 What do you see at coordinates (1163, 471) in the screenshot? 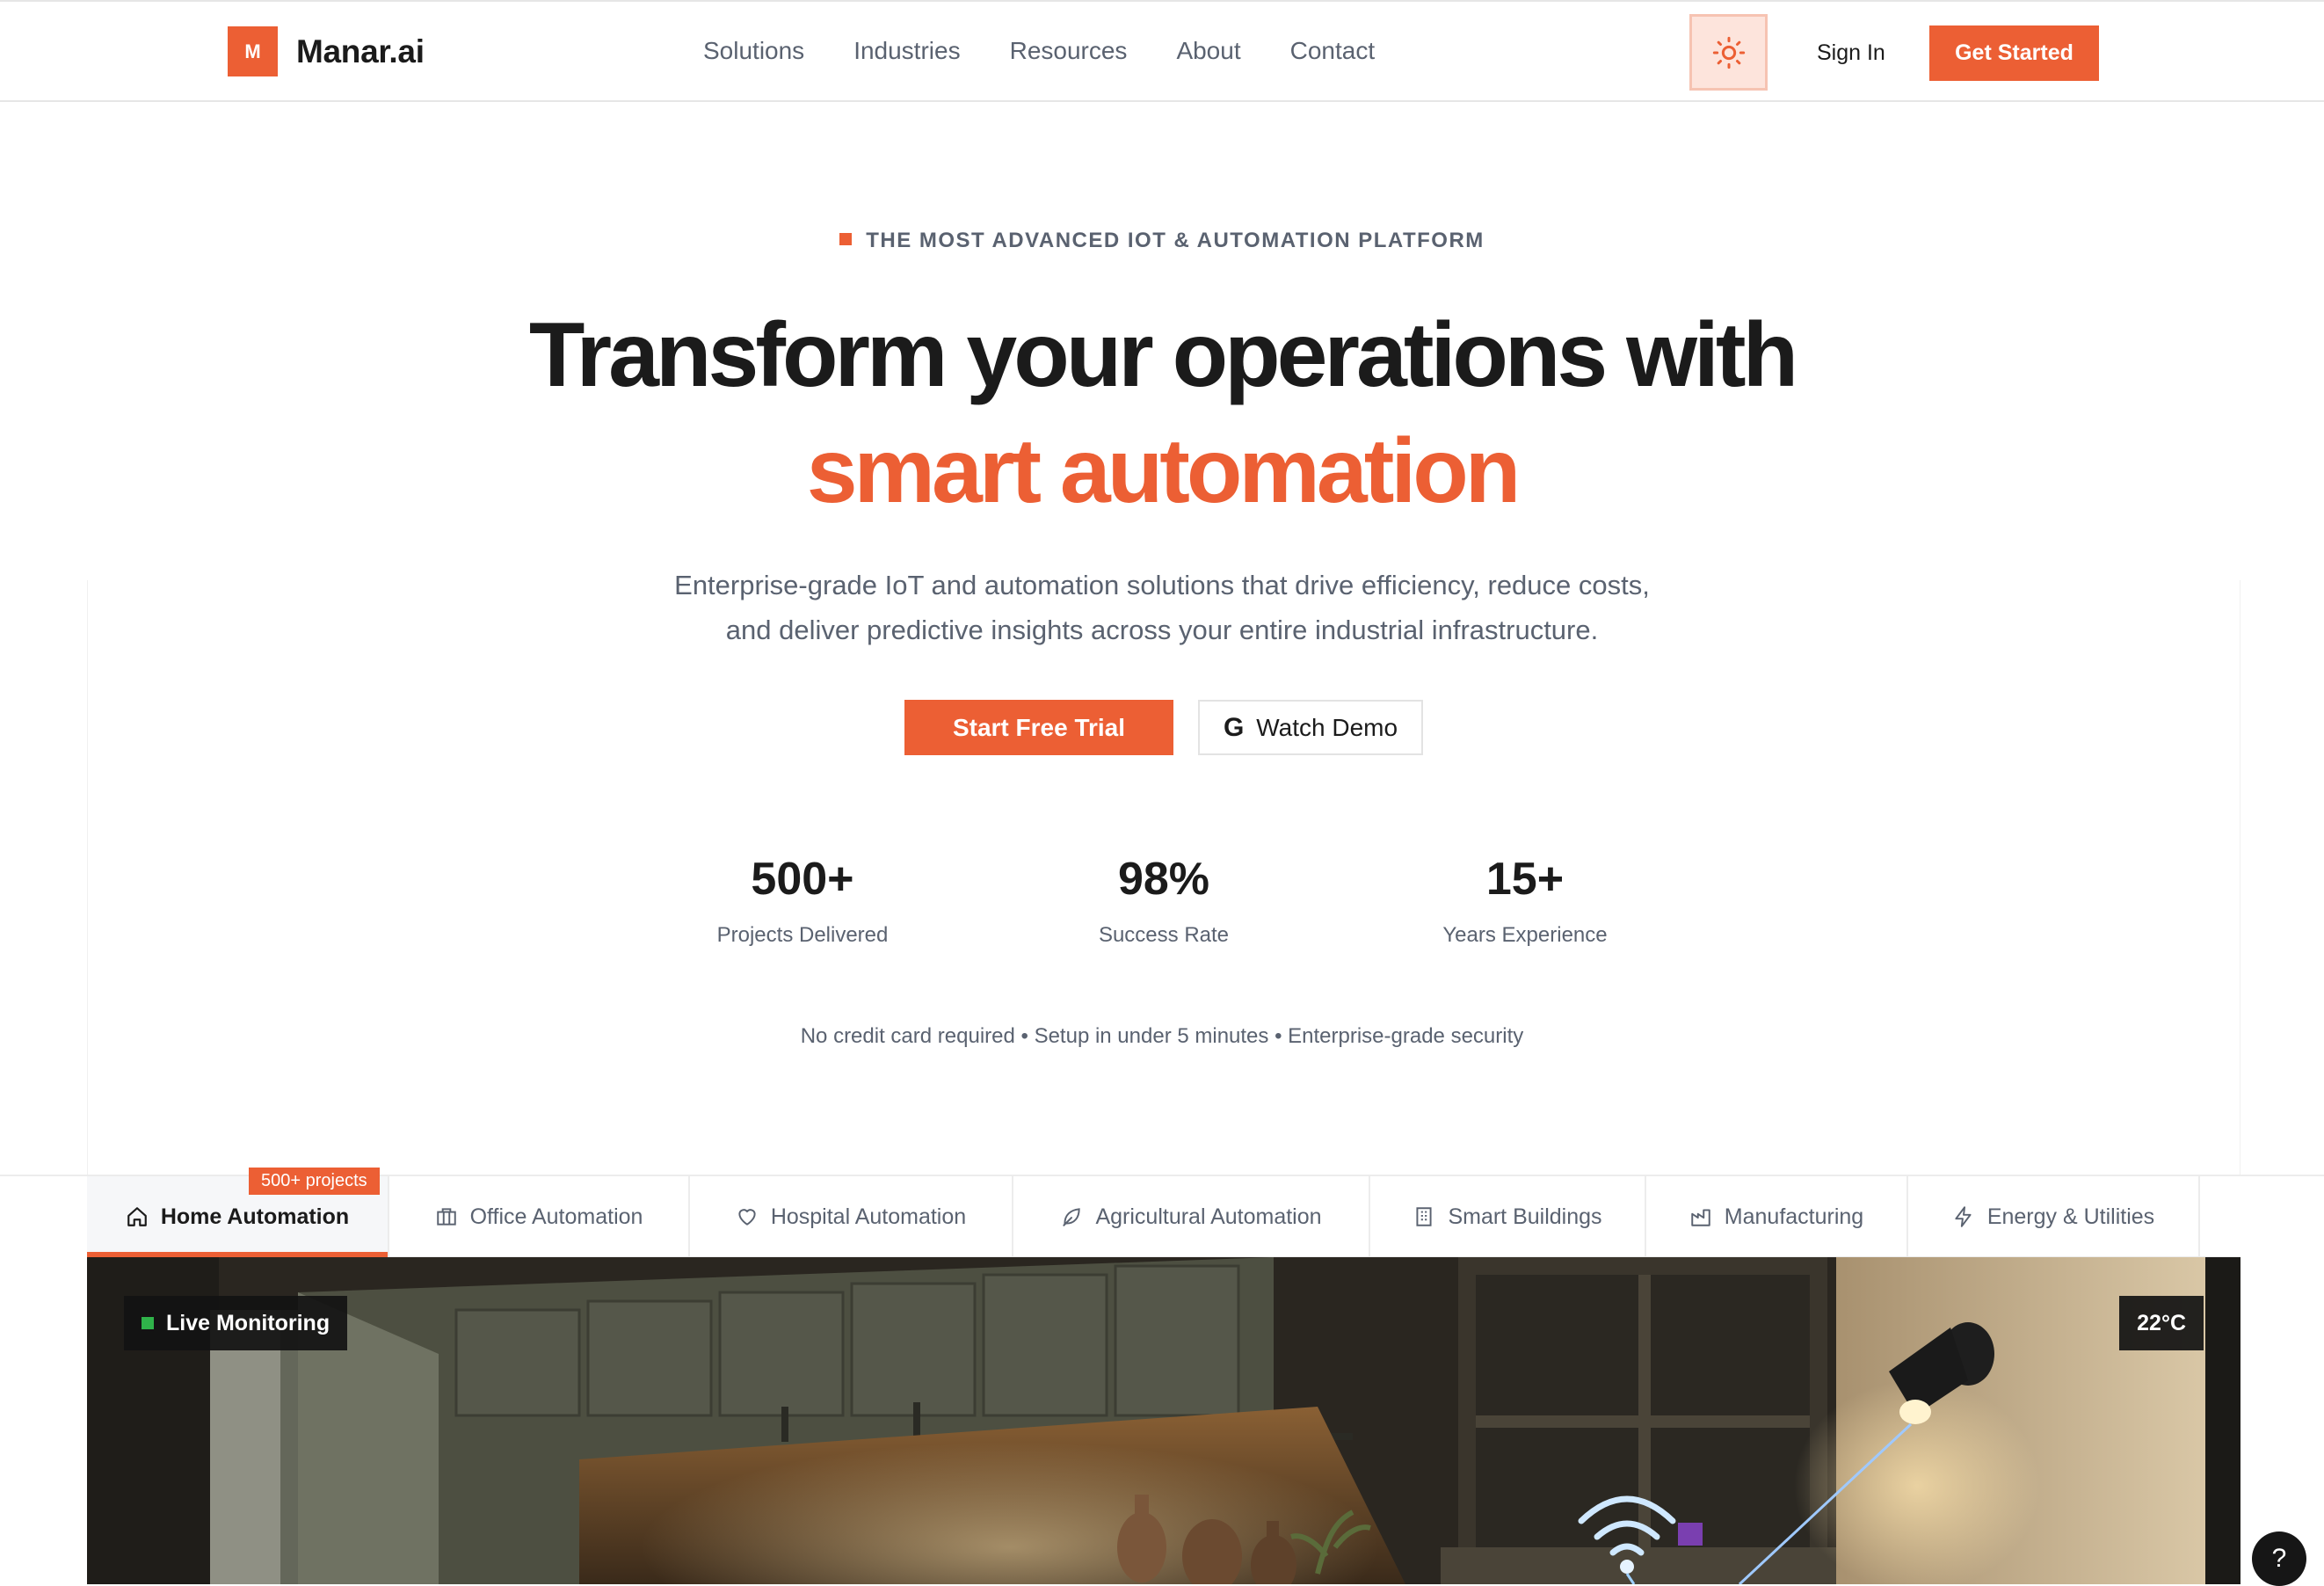
I see `hero-title-highlight: smart automation` at bounding box center [1163, 471].